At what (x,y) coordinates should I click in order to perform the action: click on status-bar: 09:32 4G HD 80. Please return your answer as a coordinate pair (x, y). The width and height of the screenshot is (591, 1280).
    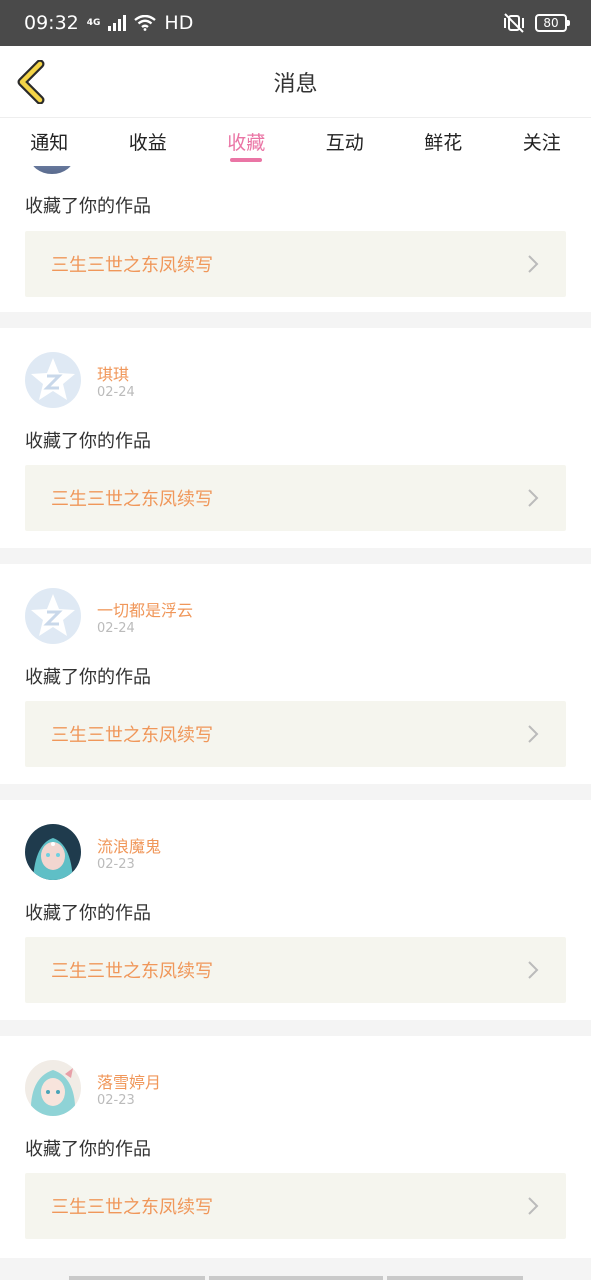
    Looking at the image, I should click on (295, 23).